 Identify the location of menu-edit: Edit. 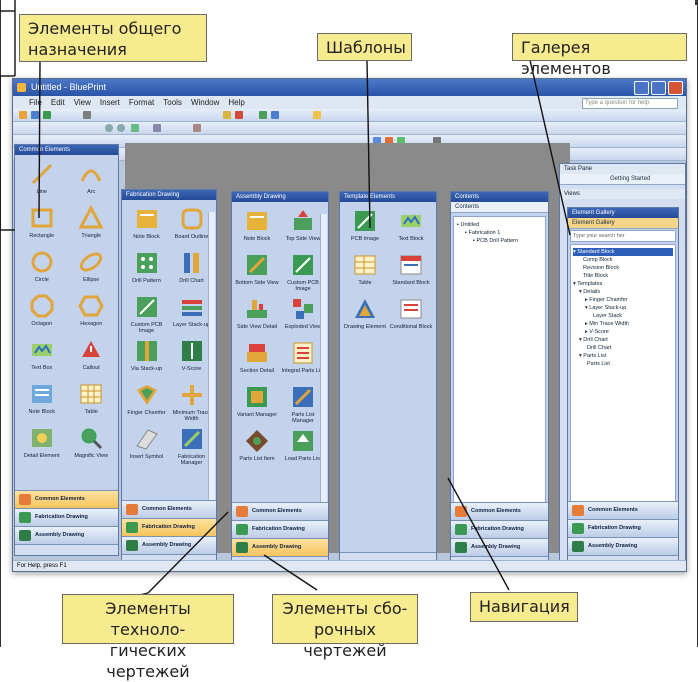
(58, 102).